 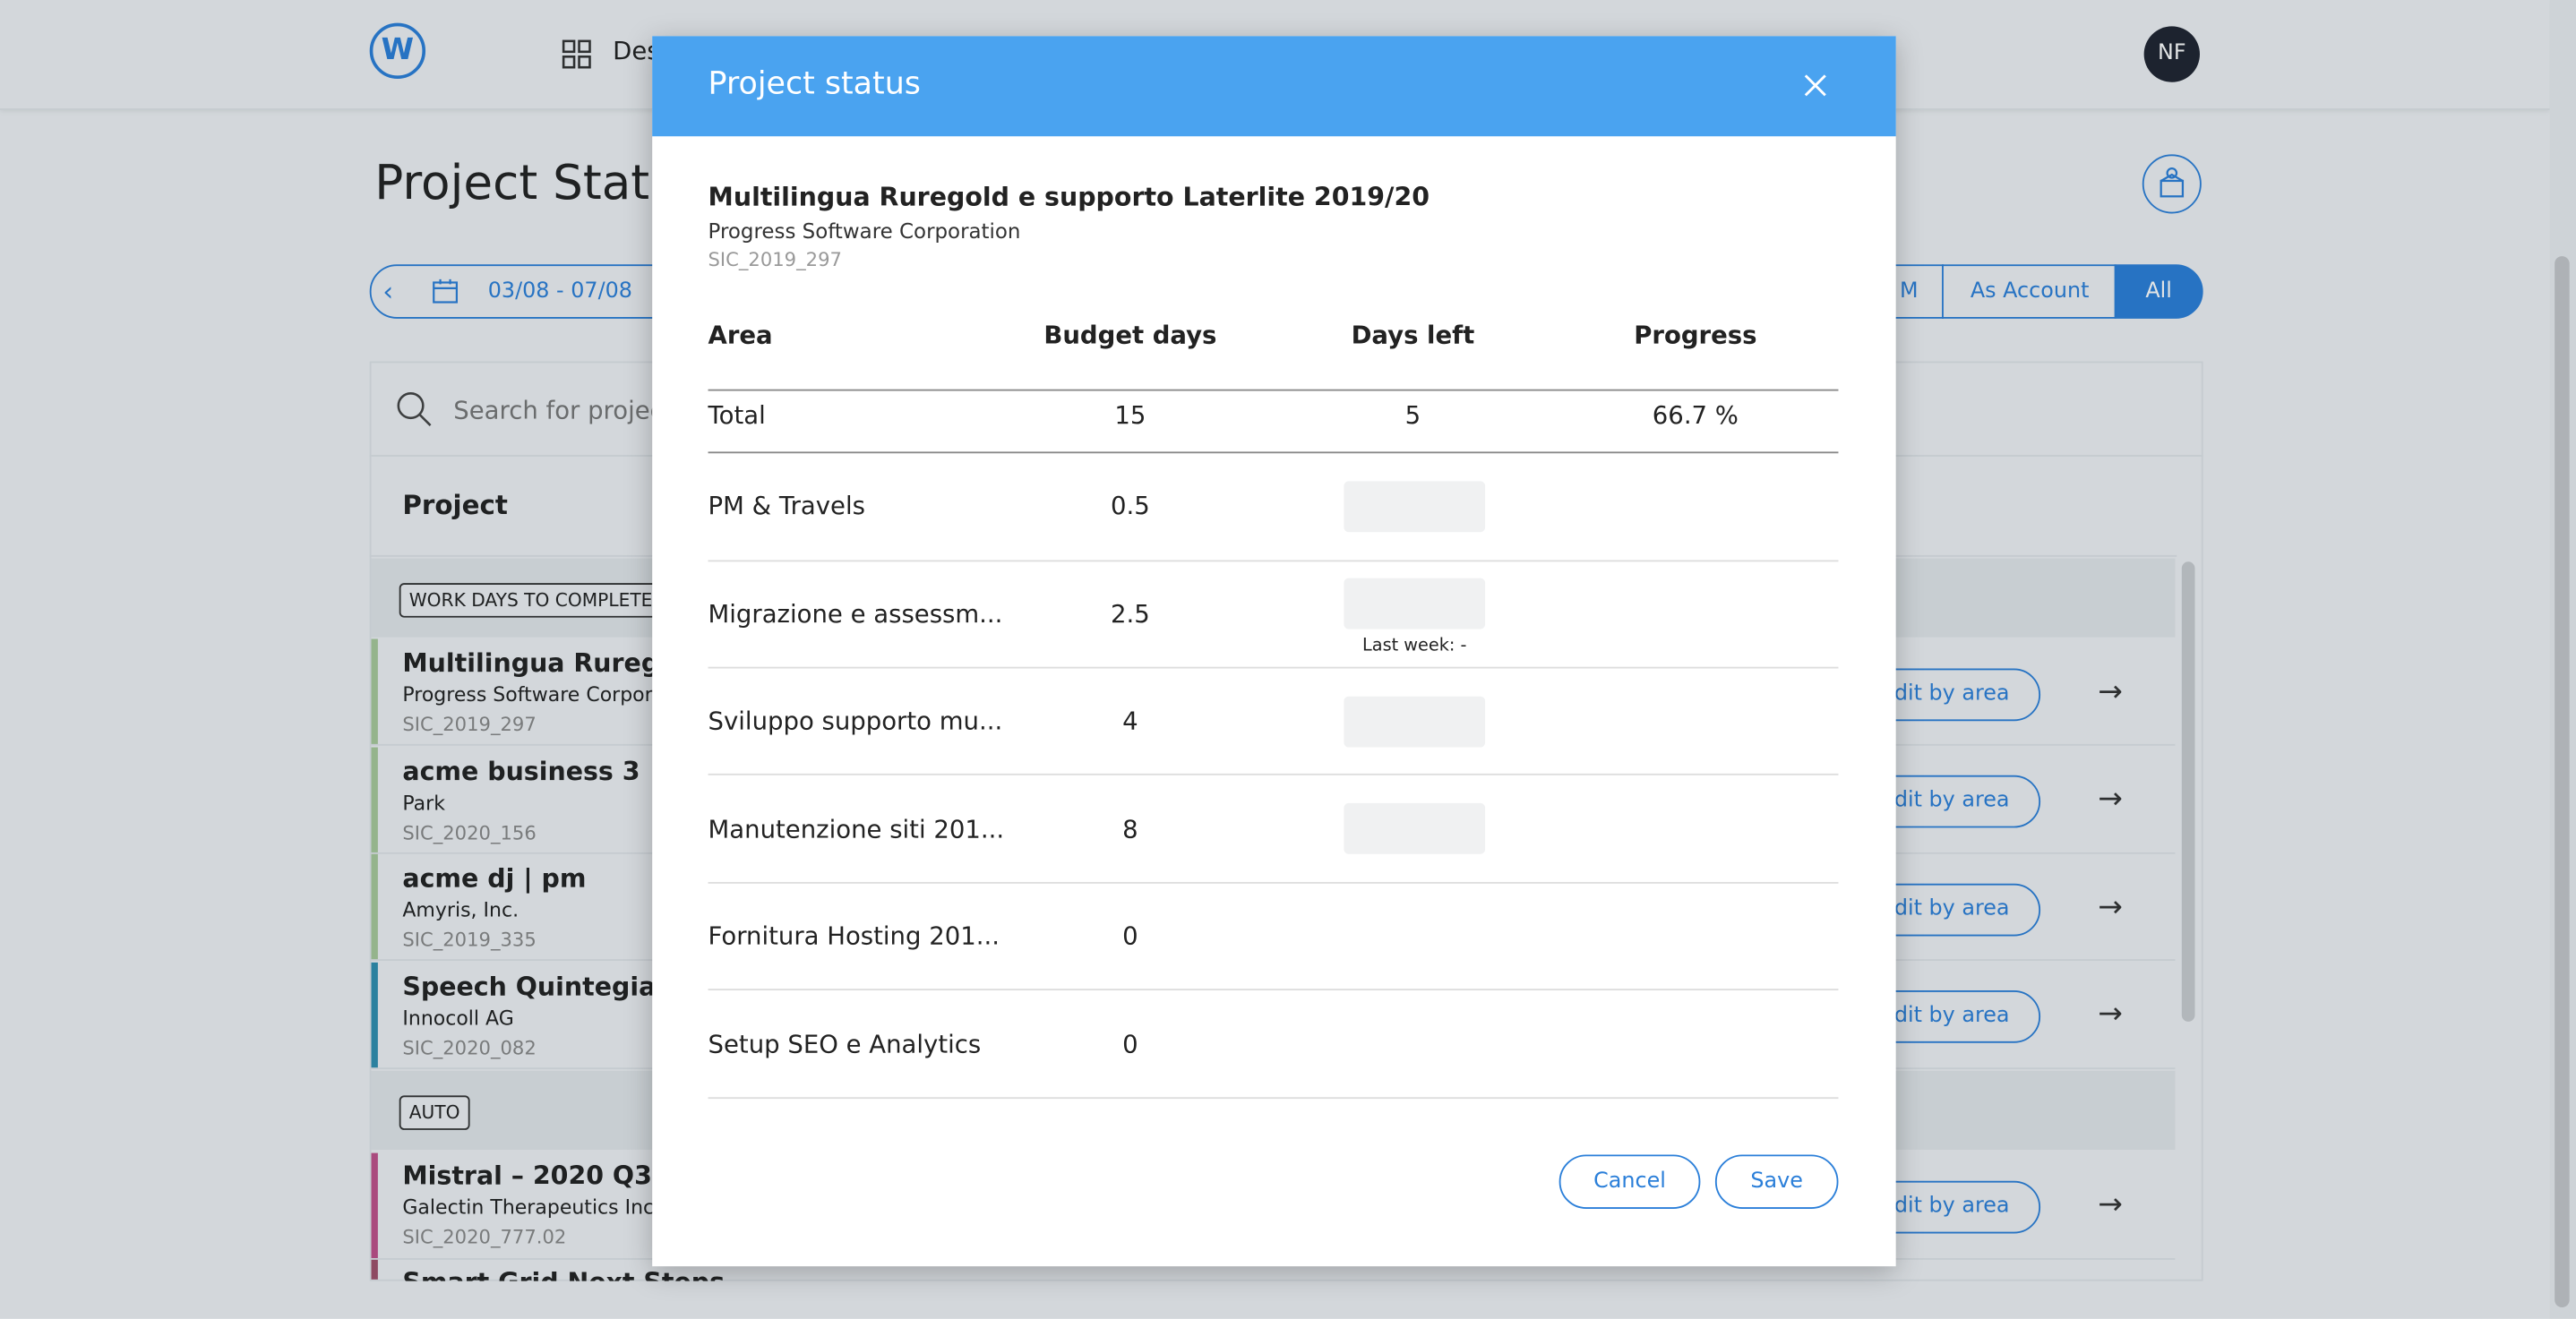 I want to click on area-name: Setup SEO e Analytics, so click(x=845, y=1045).